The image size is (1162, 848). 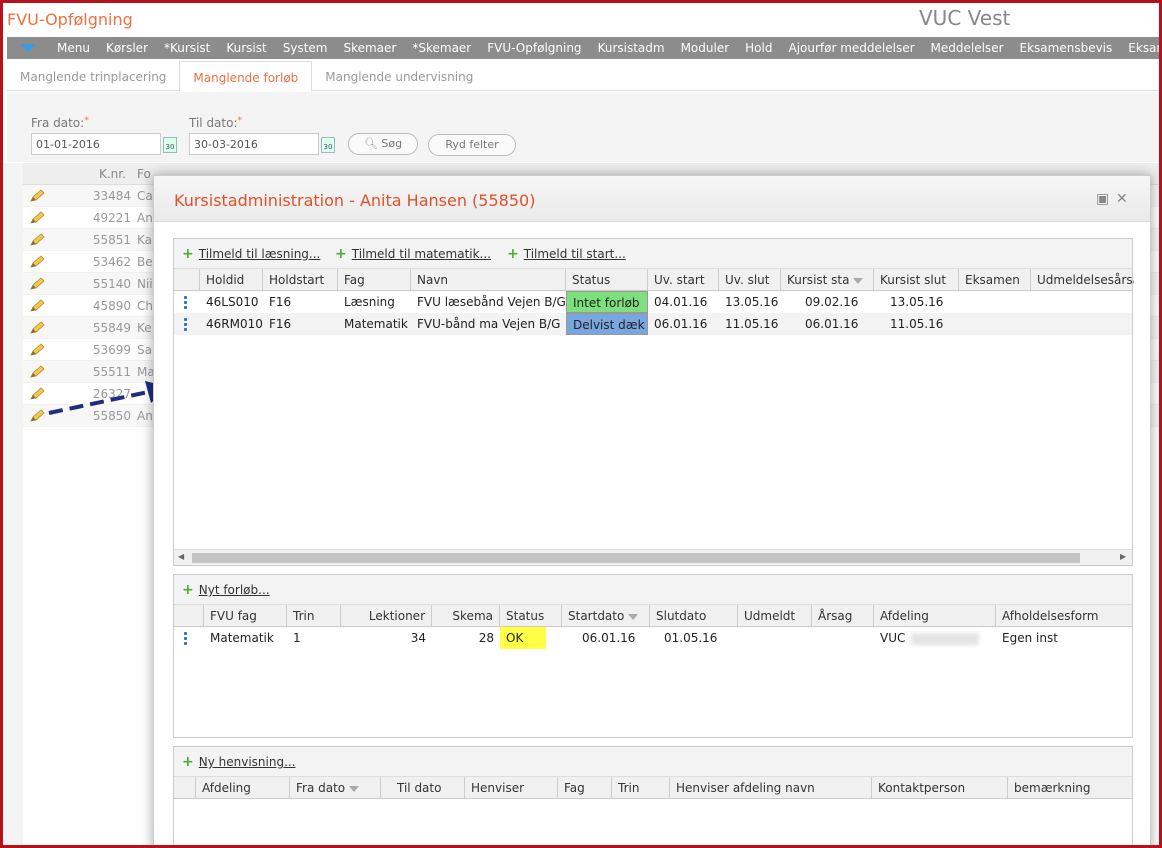 I want to click on scroll-right-icon: ▶, so click(x=1123, y=556).